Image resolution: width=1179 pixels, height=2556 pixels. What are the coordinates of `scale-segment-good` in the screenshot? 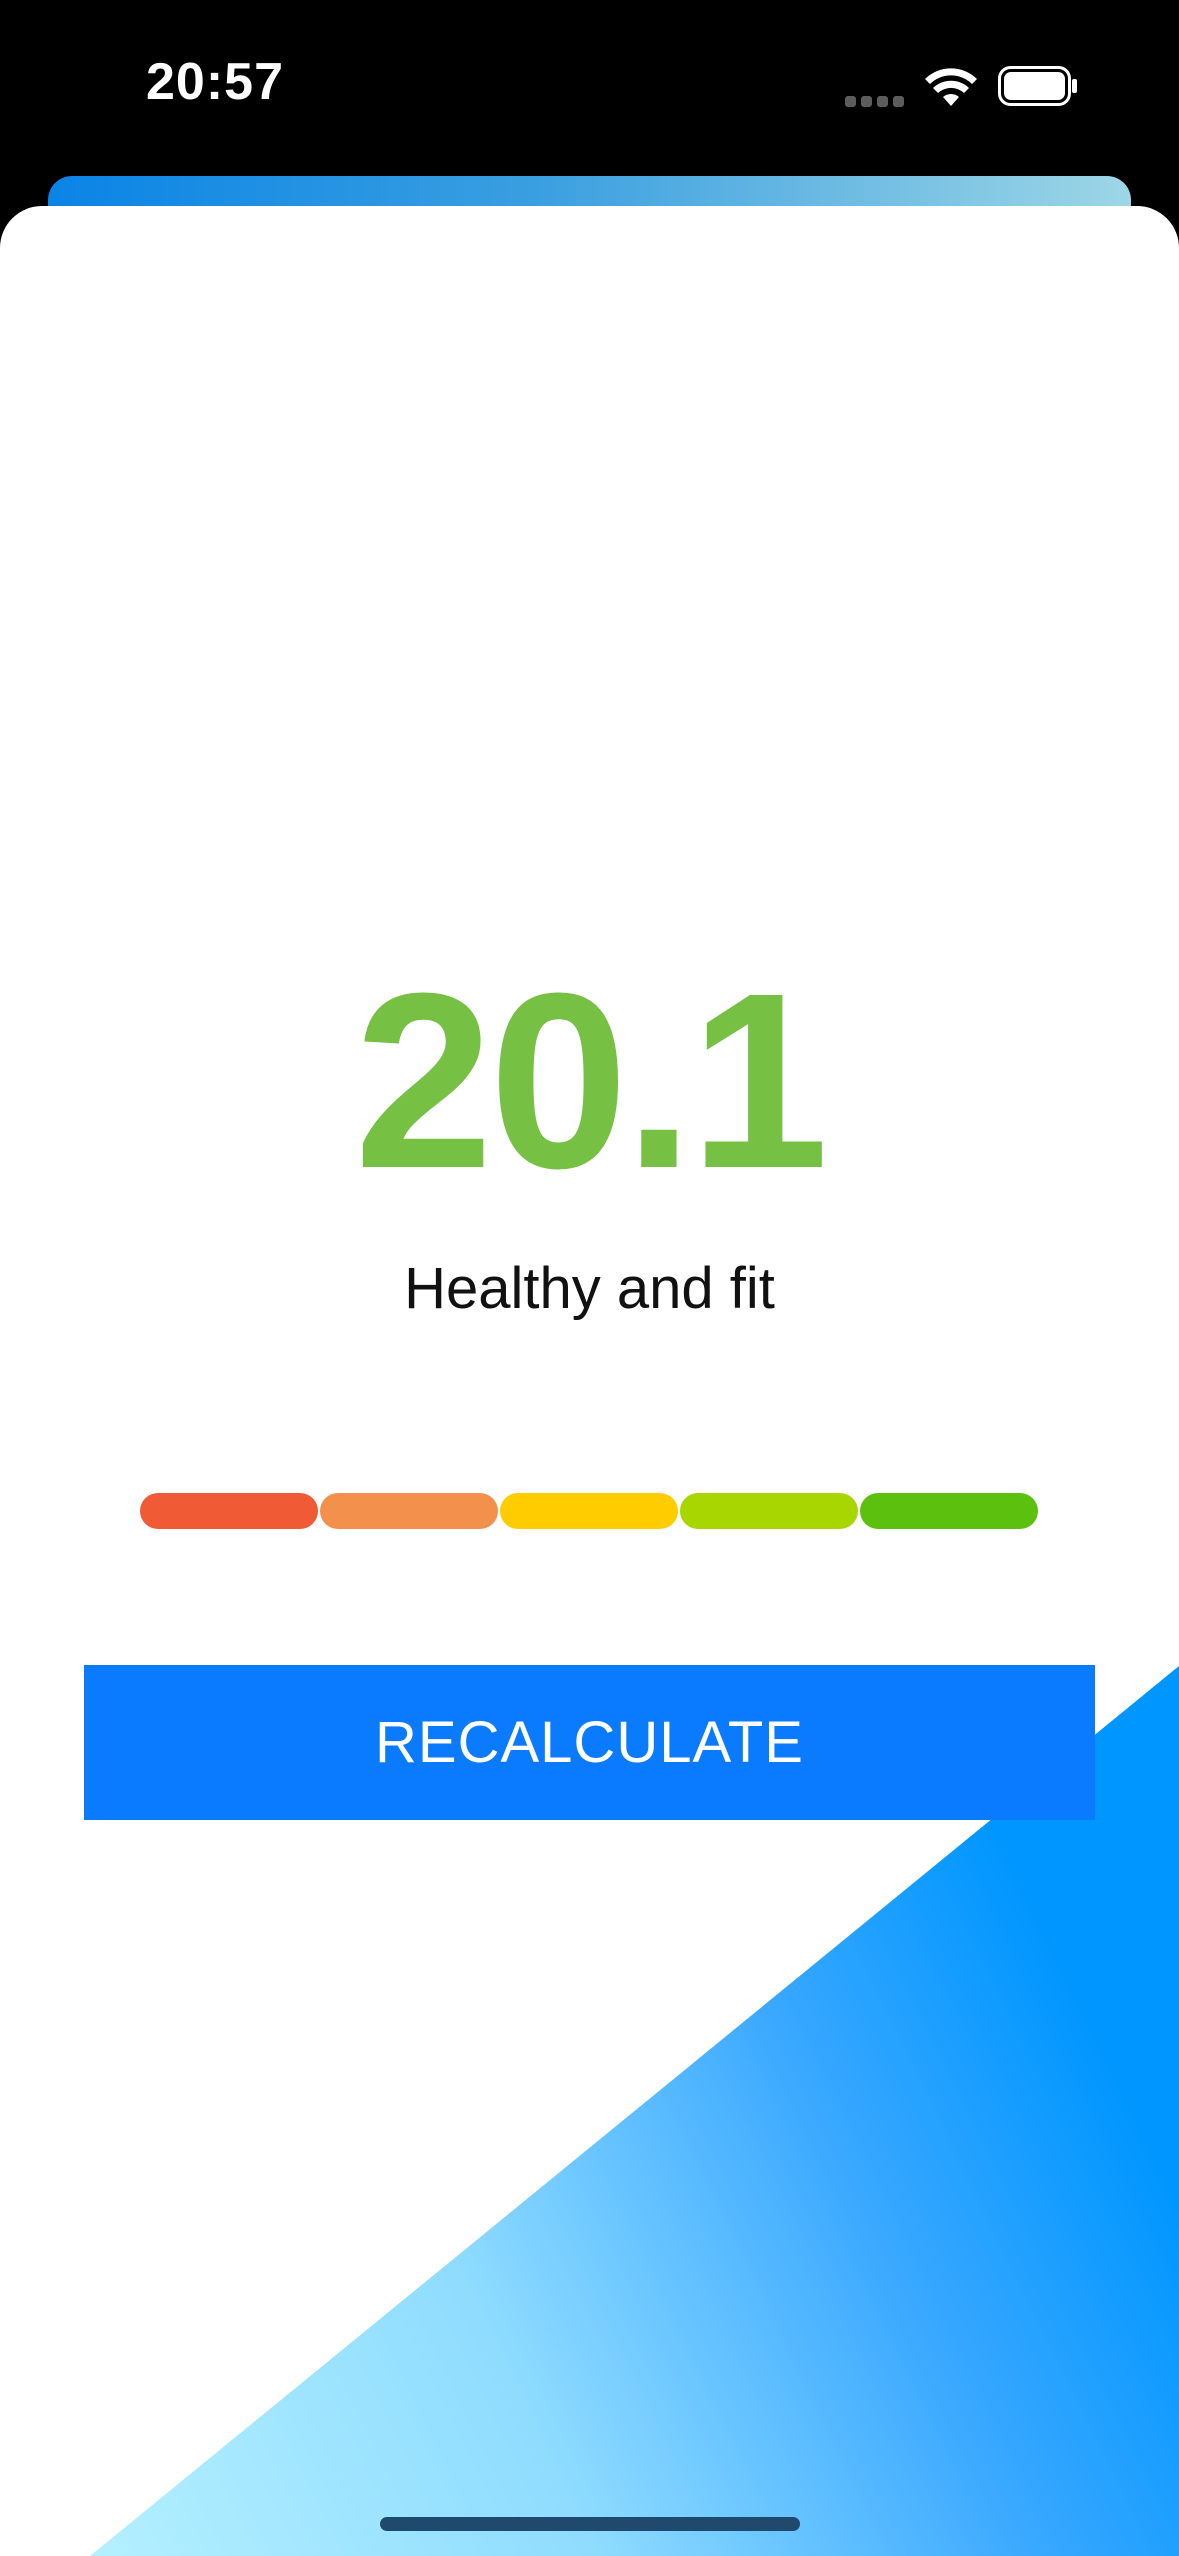 It's located at (769, 1511).